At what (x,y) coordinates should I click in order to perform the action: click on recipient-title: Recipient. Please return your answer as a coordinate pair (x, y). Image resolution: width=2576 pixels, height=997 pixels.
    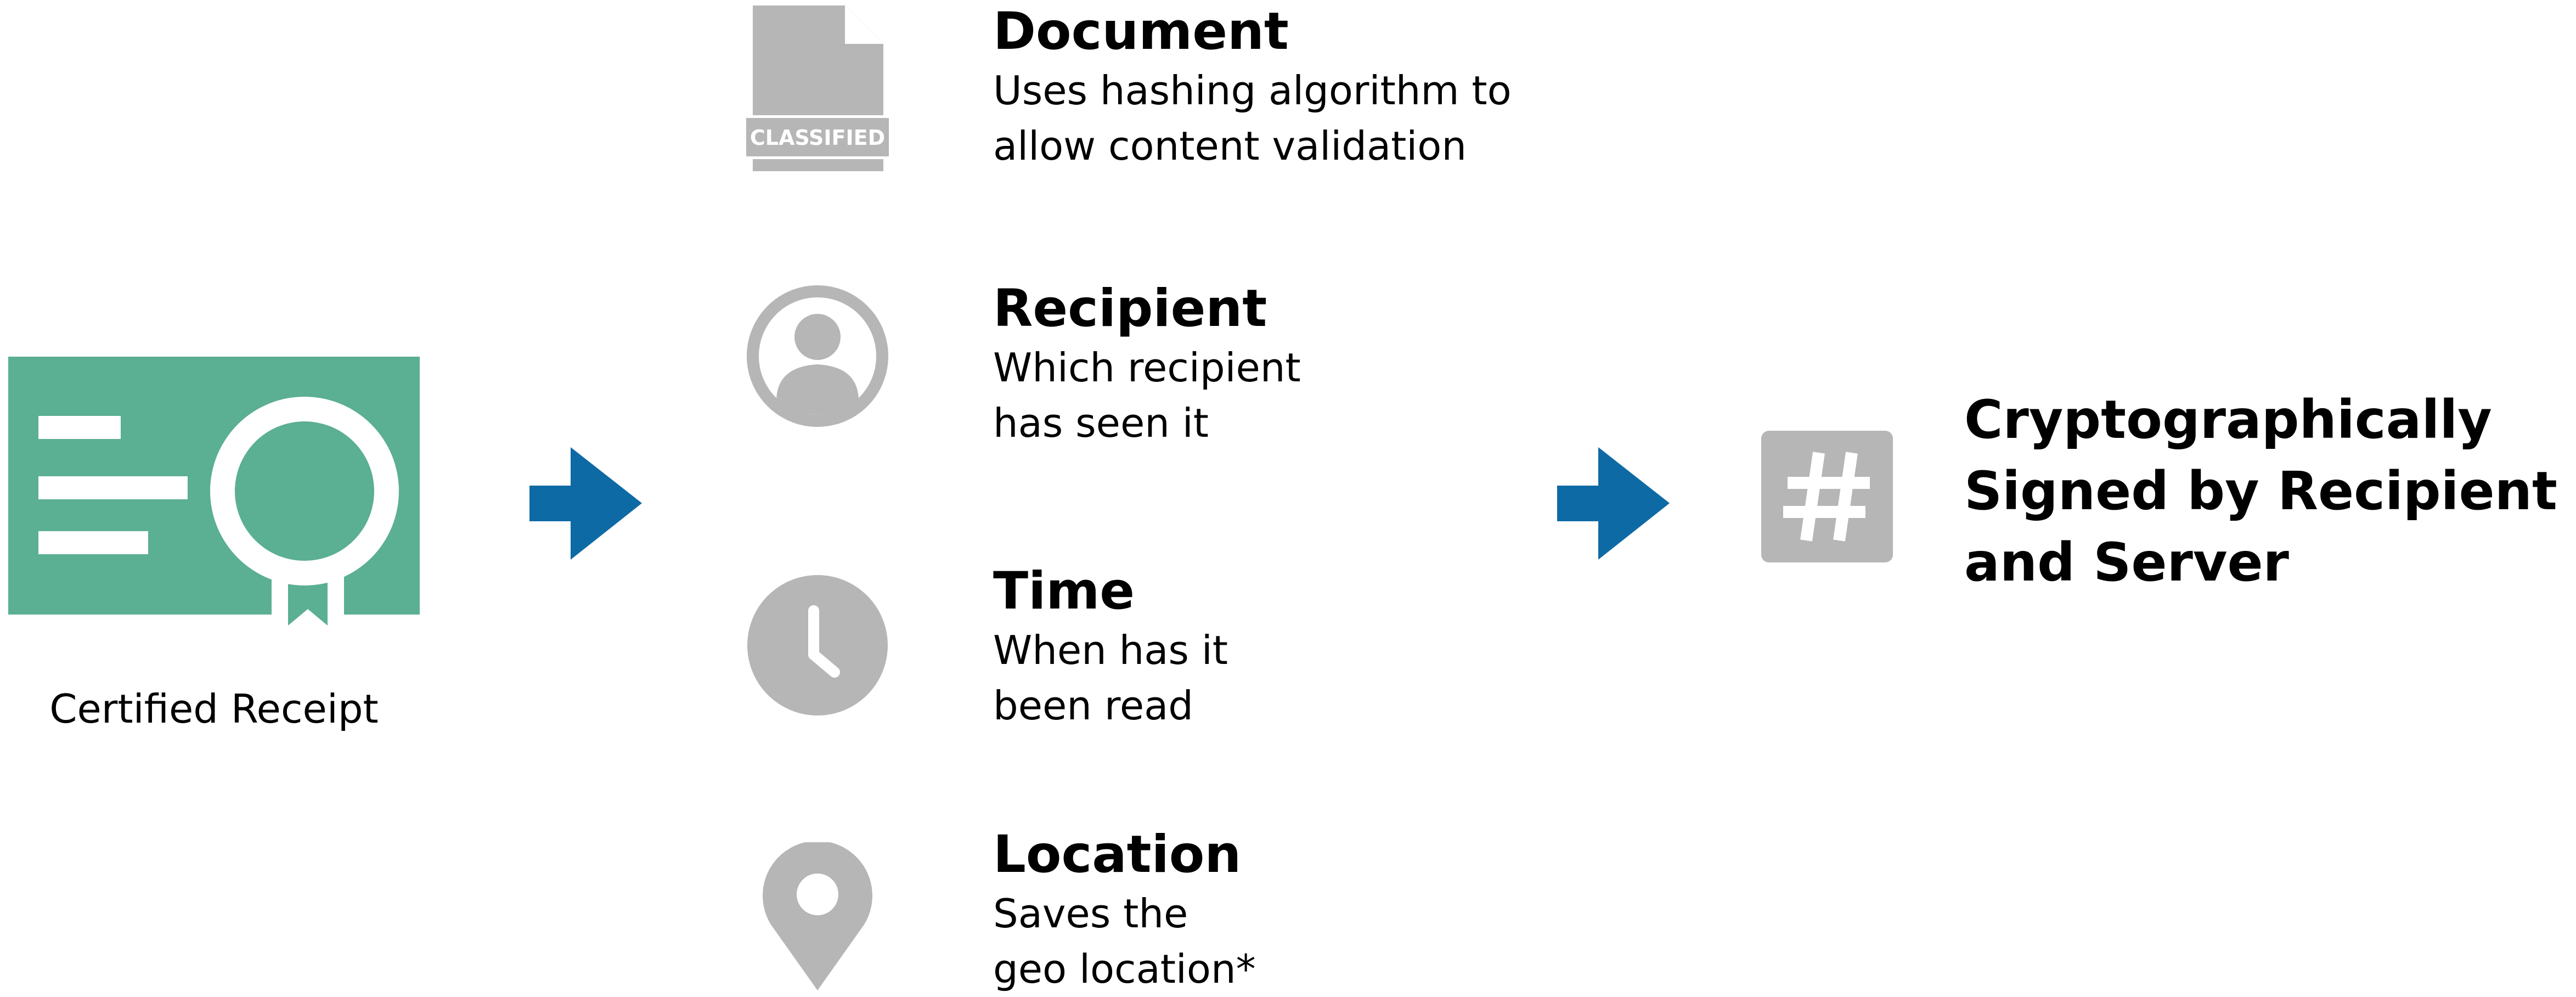
    Looking at the image, I should click on (1130, 309).